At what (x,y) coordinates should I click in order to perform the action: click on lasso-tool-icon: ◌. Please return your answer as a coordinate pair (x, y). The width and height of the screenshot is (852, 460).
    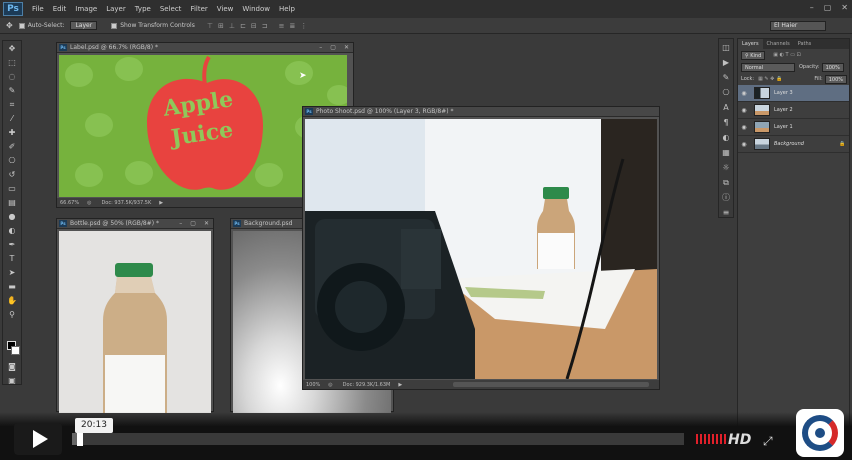
    Looking at the image, I should click on (12, 77).